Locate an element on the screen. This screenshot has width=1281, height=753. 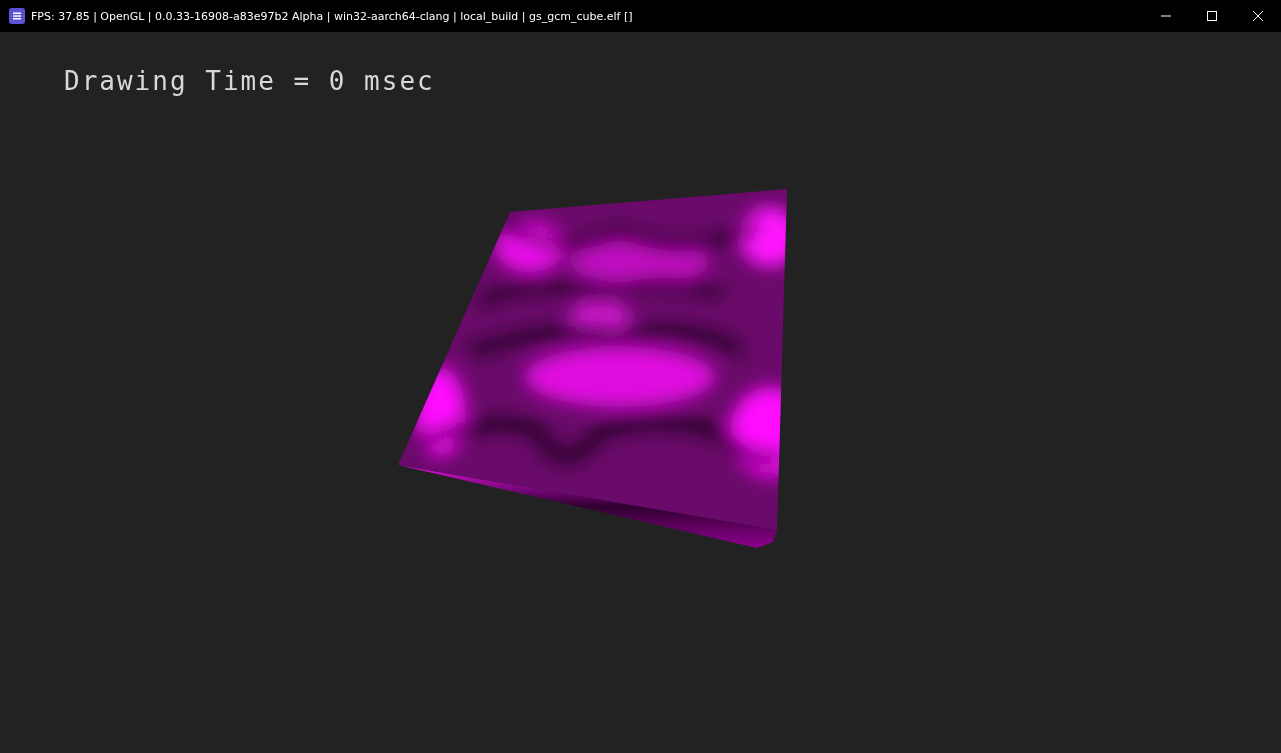
window-title: FPS: 37.85 | OpenGL | 0.0.33-16908-a83e97b2 Alpha | win32-aarch64-clang | local_build | gs_gcm_cube.elf [] is located at coordinates (332, 16).